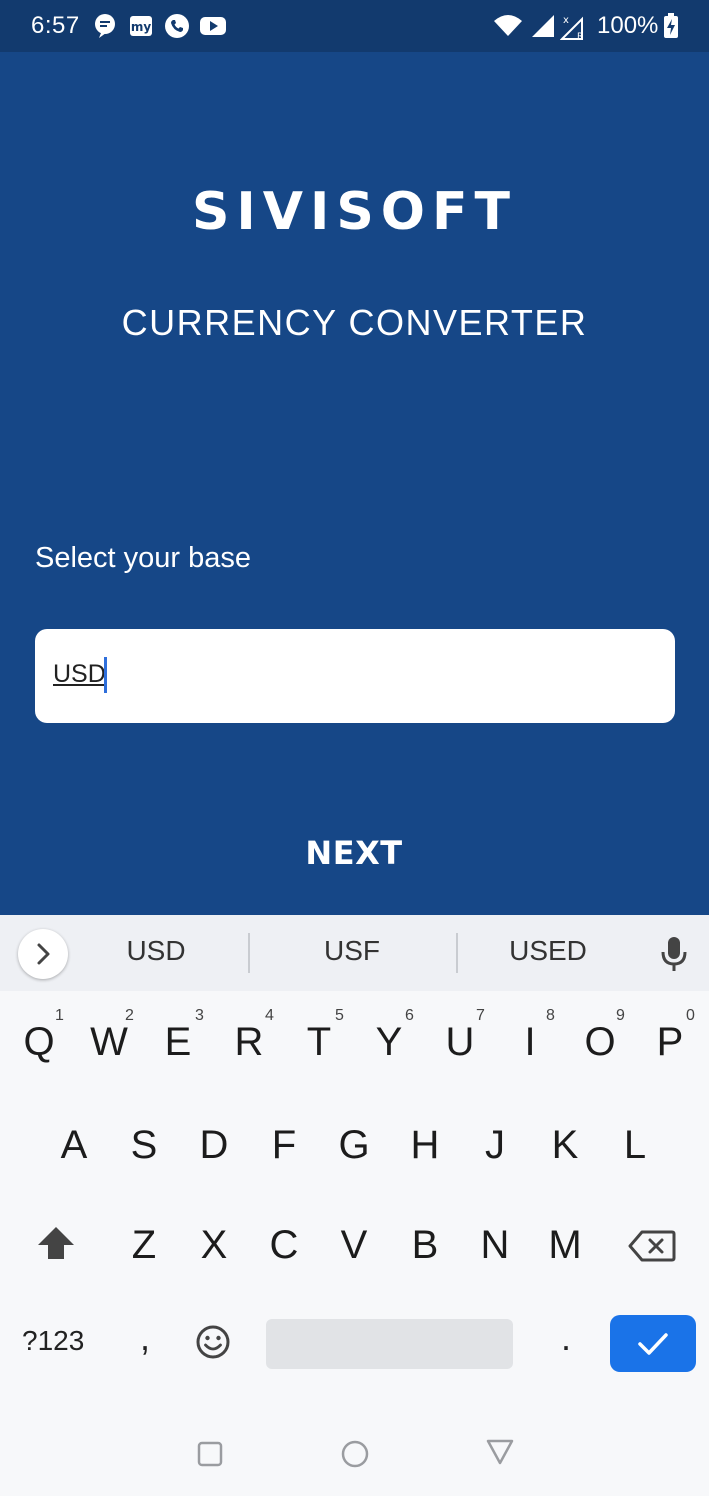 This screenshot has width=709, height=1496. Describe the element at coordinates (105, 675) in the screenshot. I see `text-caret` at that location.